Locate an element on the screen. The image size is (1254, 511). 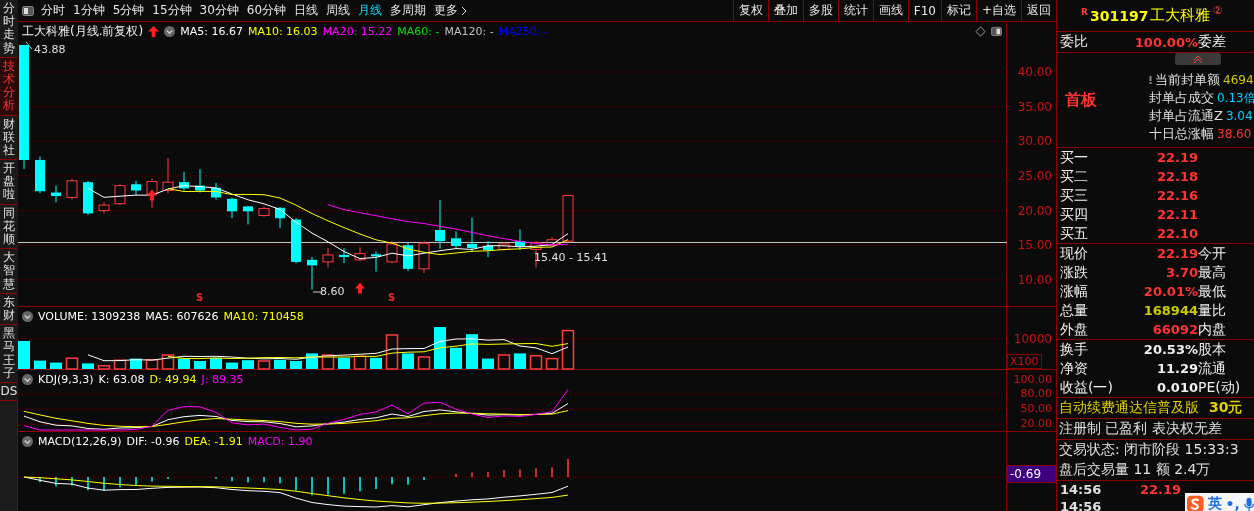
toolbar-button: 复权 is located at coordinates (750, 10).